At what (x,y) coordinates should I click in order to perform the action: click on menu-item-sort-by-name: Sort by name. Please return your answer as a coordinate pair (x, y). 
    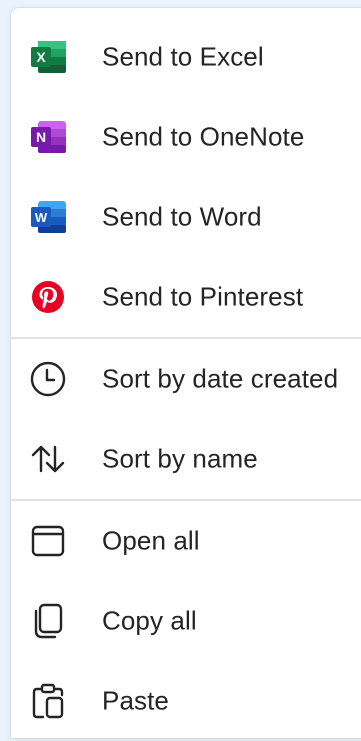
    Looking at the image, I should click on (186, 459).